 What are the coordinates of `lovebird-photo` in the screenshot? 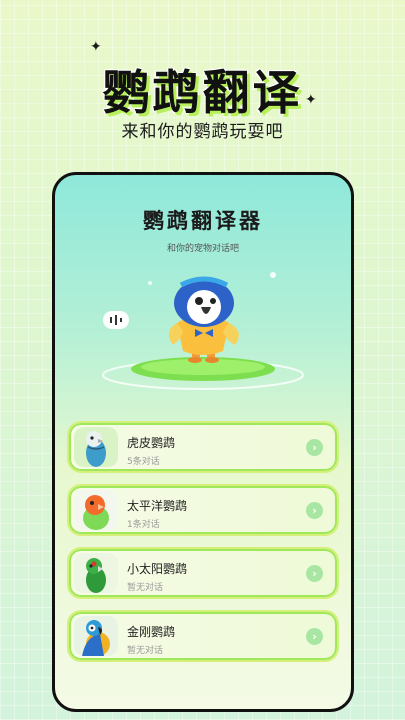 It's located at (96, 510).